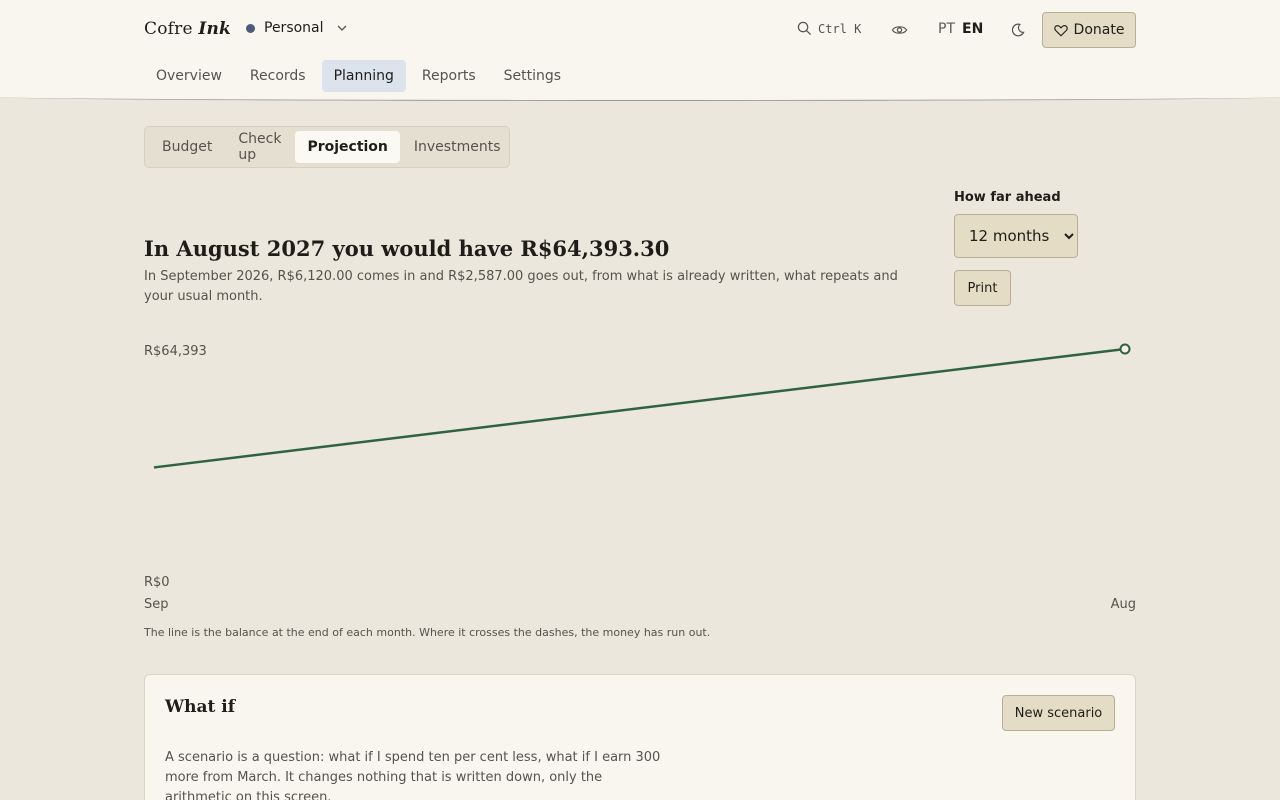 Image resolution: width=1280 pixels, height=800 pixels. I want to click on workspace-name: Personal, so click(294, 28).